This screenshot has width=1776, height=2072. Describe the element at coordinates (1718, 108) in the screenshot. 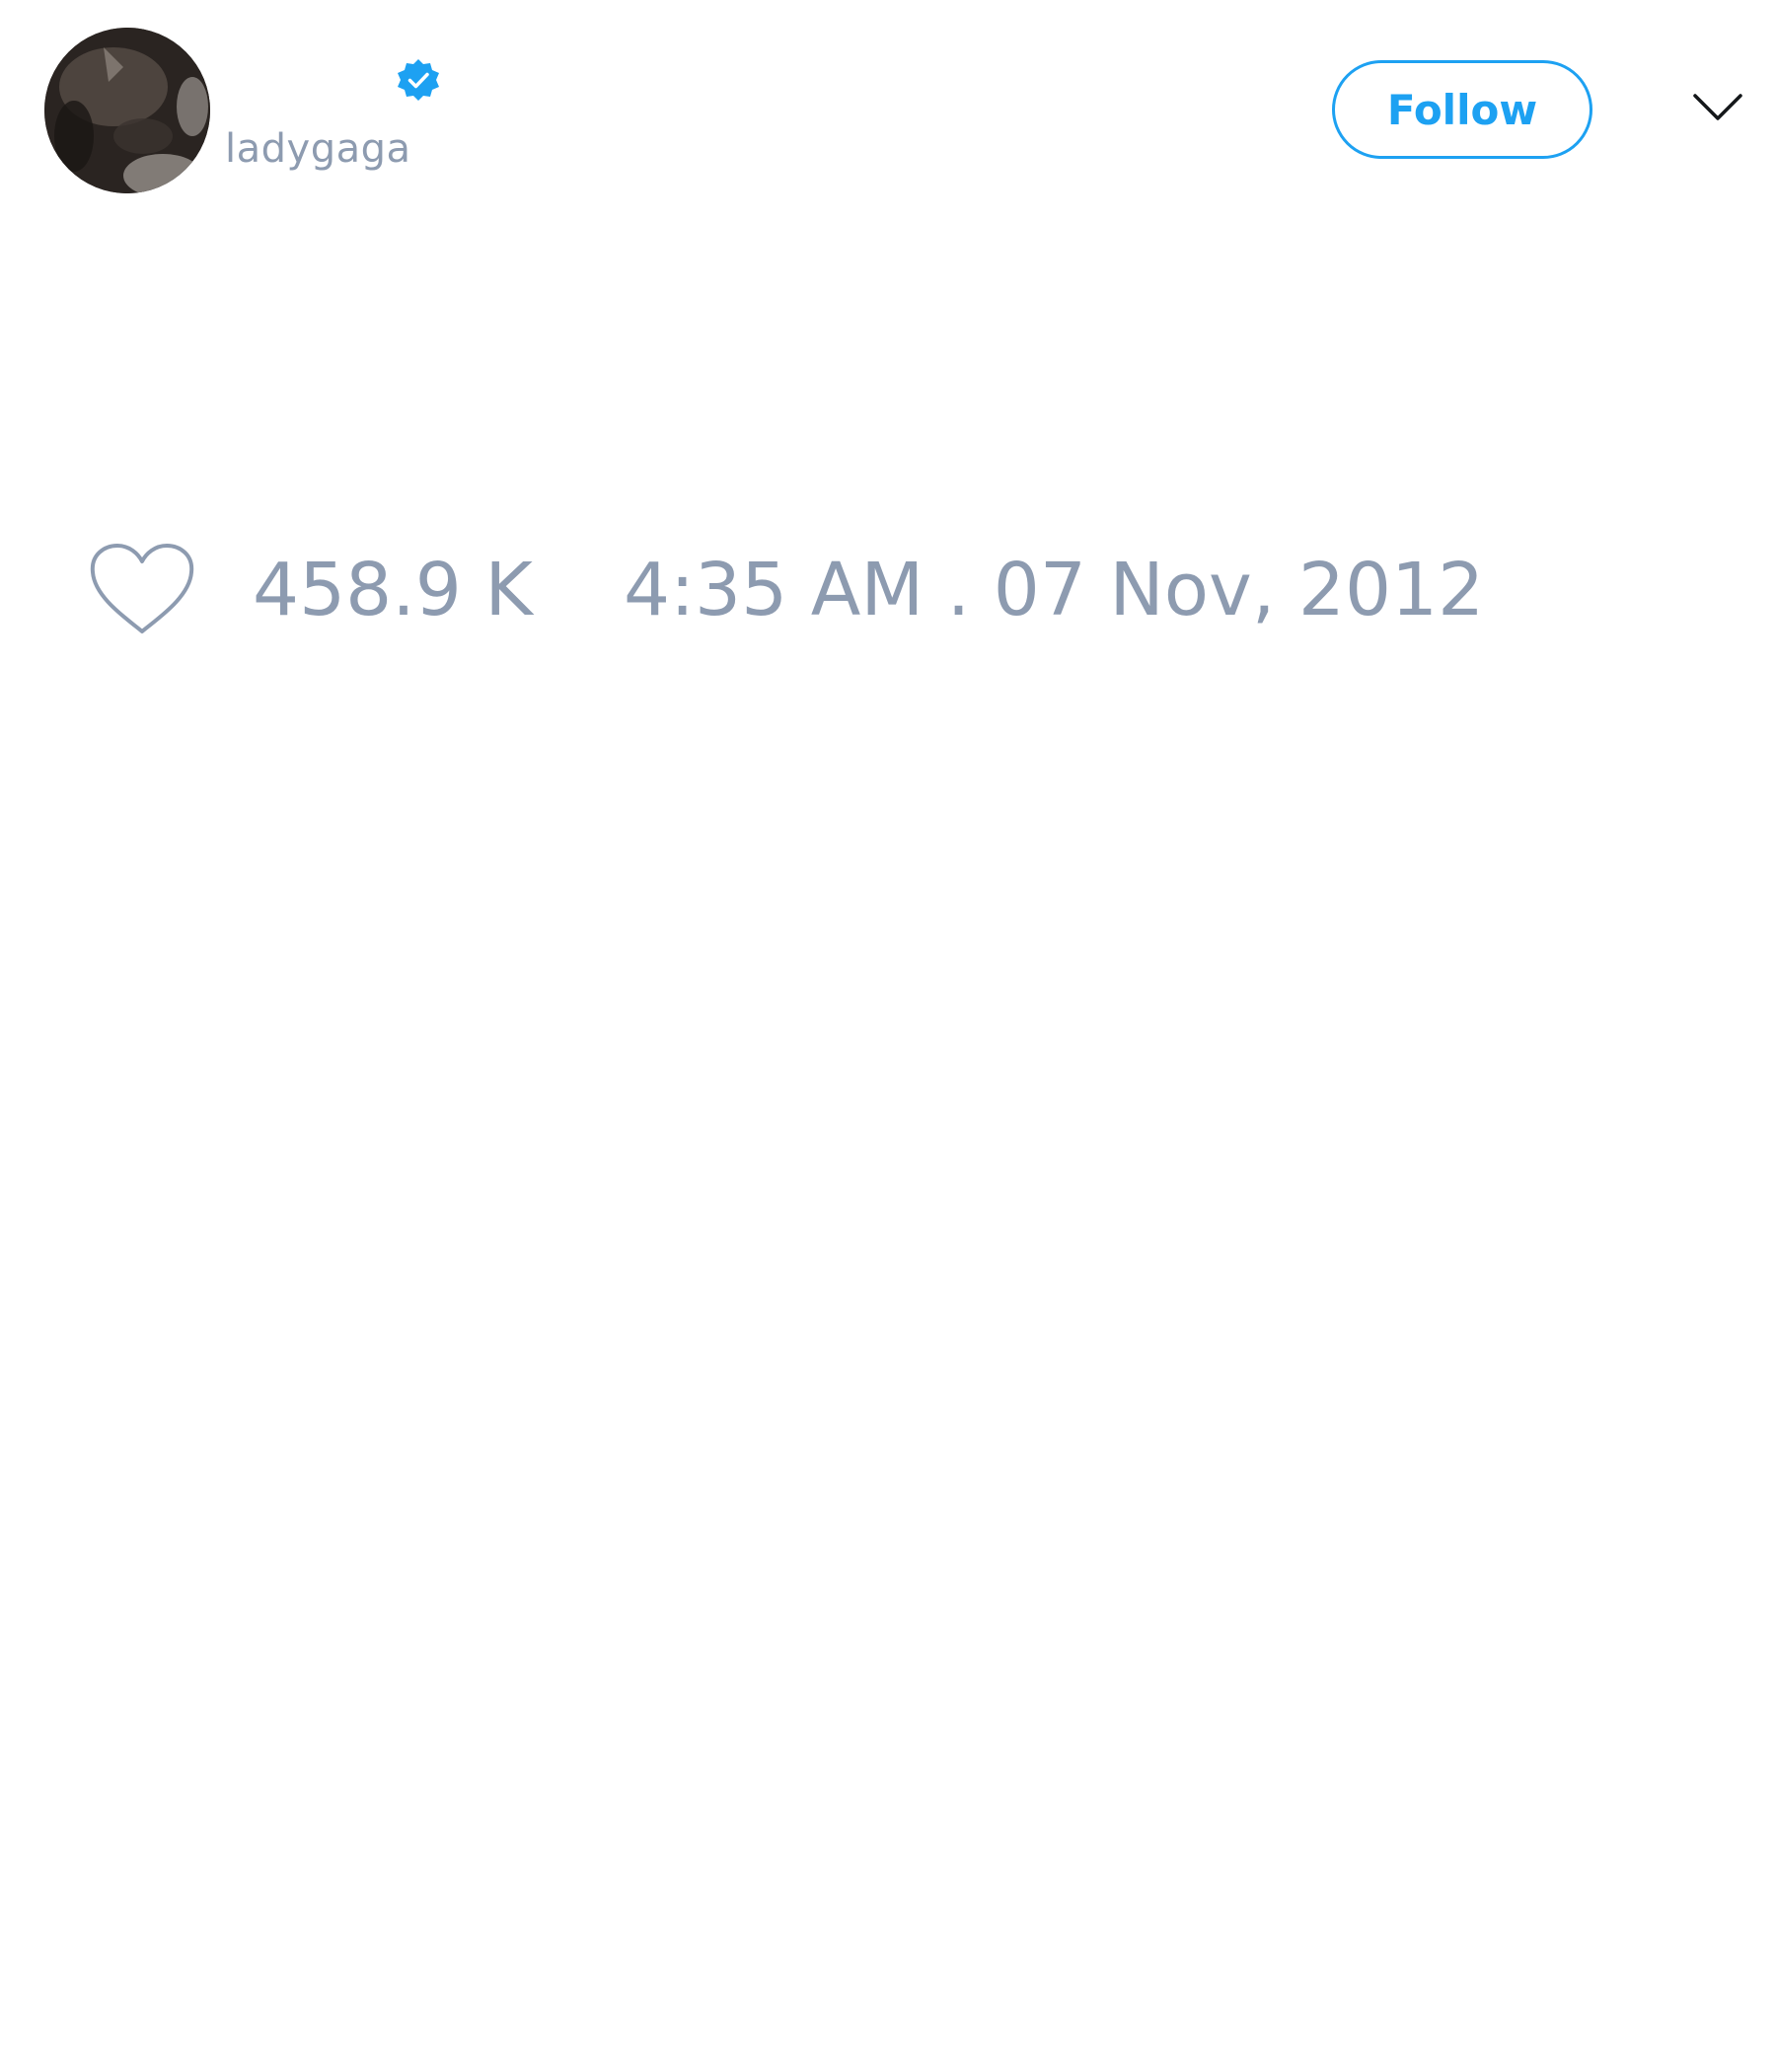

I see `chevron-down-icon` at that location.